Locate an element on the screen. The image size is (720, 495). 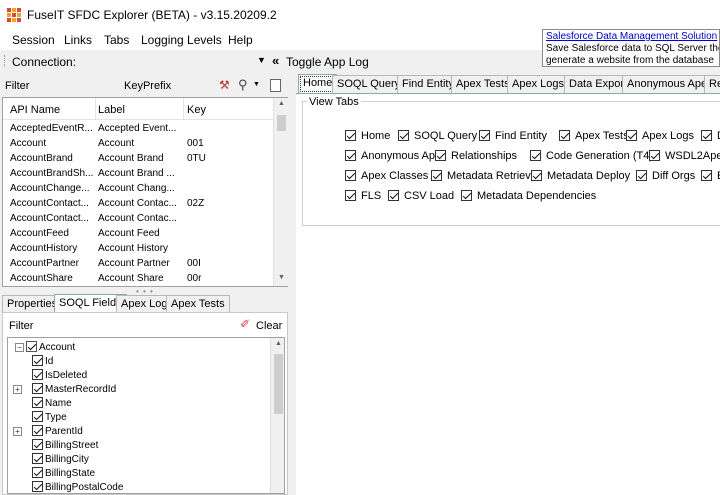
main-tab-apex-tests: Apex Tests is located at coordinates (483, 84).